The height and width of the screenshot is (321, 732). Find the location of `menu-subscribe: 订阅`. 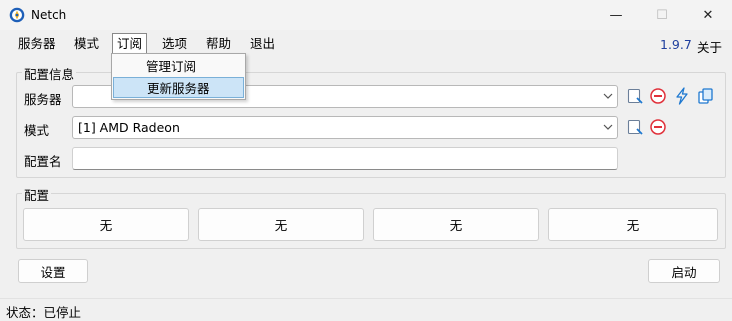

menu-subscribe: 订阅 is located at coordinates (130, 44).